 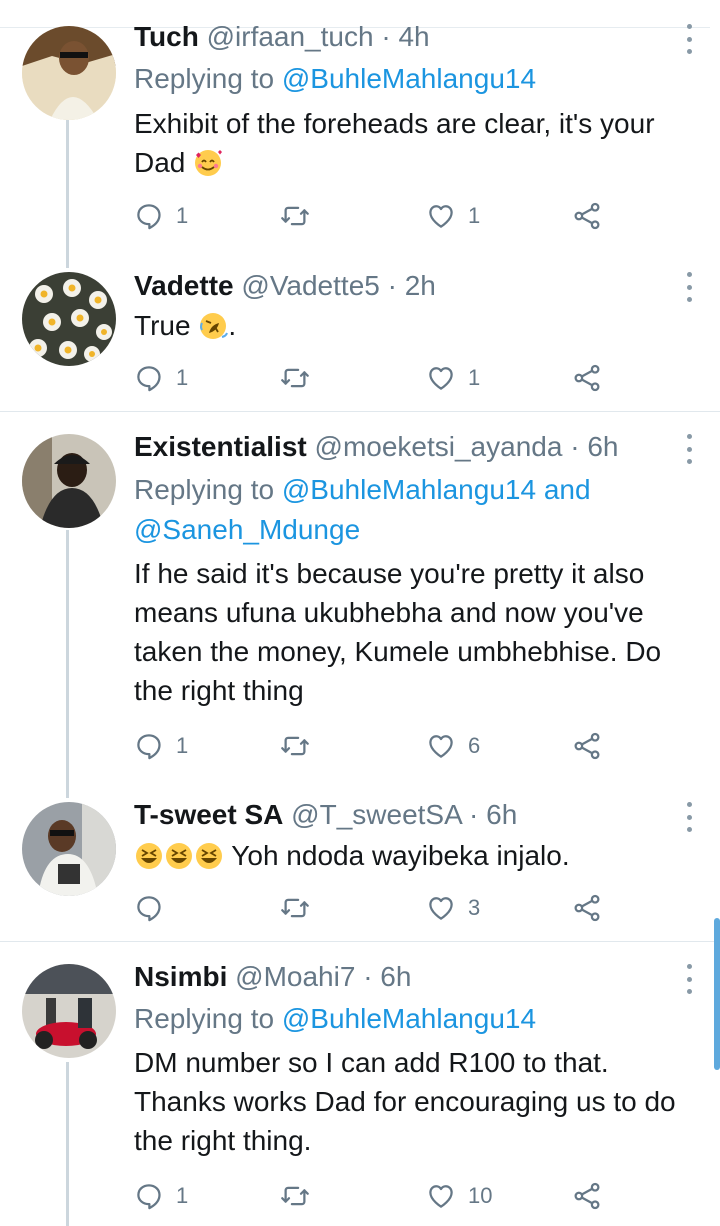 What do you see at coordinates (420, 285) in the screenshot?
I see `timestamp: 2h` at bounding box center [420, 285].